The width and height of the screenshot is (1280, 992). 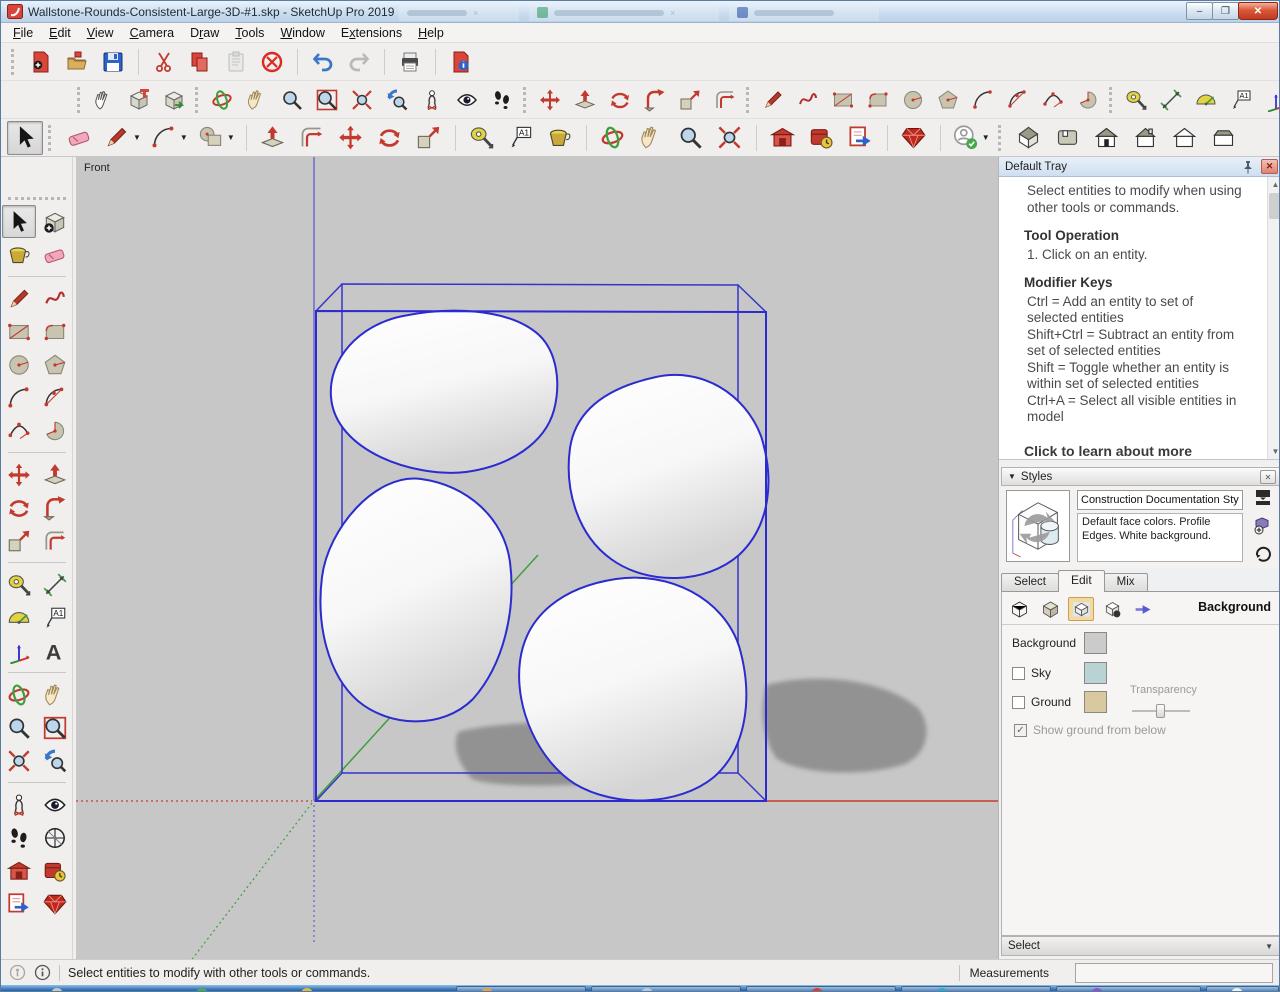 I want to click on paste-button, so click(x=236, y=62).